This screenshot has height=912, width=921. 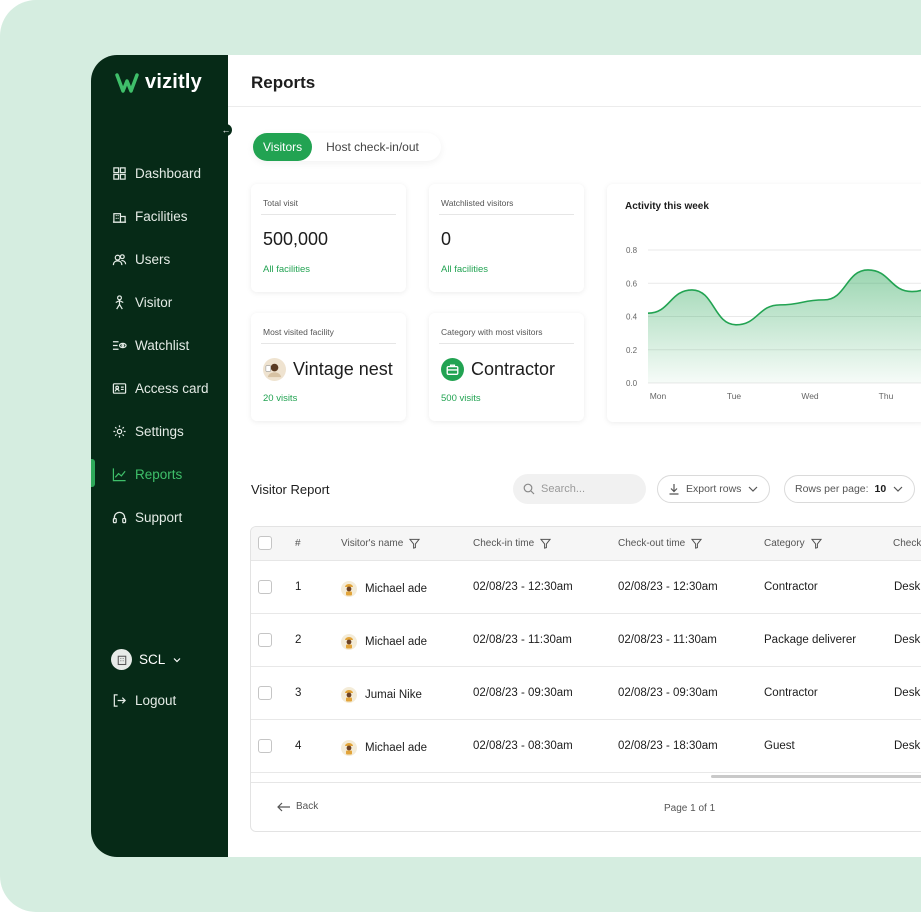 I want to click on export-rows-button: Export rows, so click(x=714, y=489).